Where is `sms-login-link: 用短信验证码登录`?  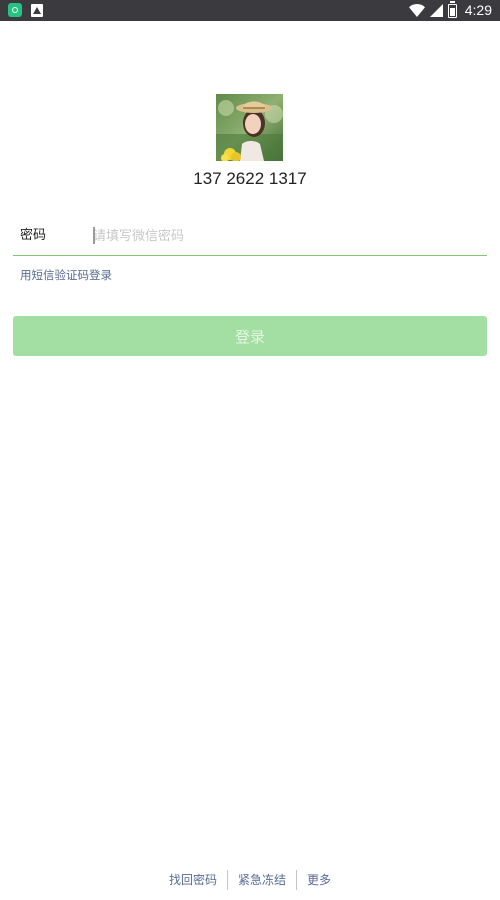
sms-login-link: 用短信验证码登录 is located at coordinates (66, 275).